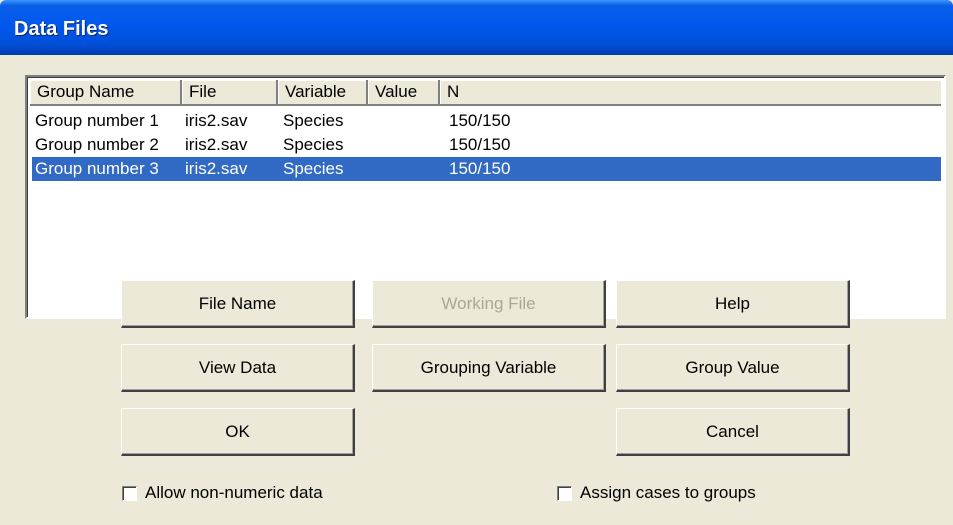 The width and height of the screenshot is (953, 525). What do you see at coordinates (668, 492) in the screenshot?
I see `assign-cases-label: Assign cases to groups` at bounding box center [668, 492].